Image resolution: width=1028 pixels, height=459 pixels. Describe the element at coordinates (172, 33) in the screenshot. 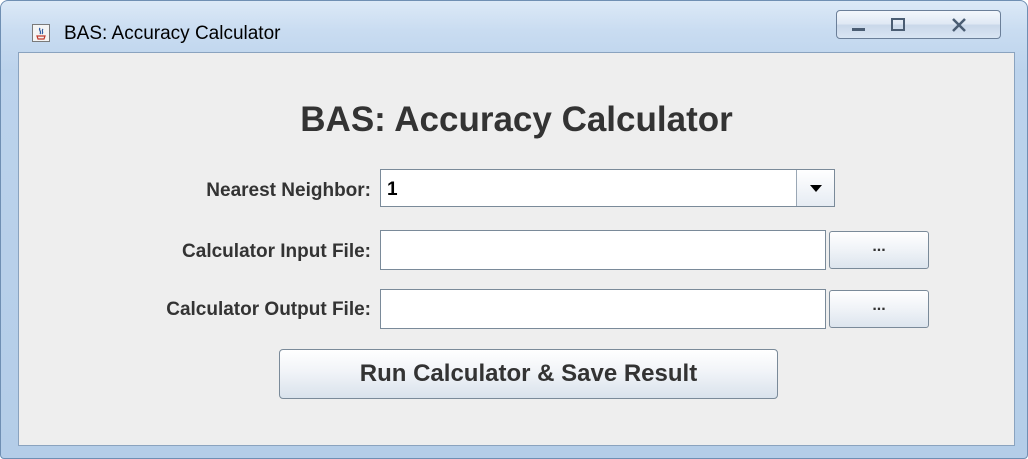

I see `window-title: BAS: Accuracy Calculator` at that location.